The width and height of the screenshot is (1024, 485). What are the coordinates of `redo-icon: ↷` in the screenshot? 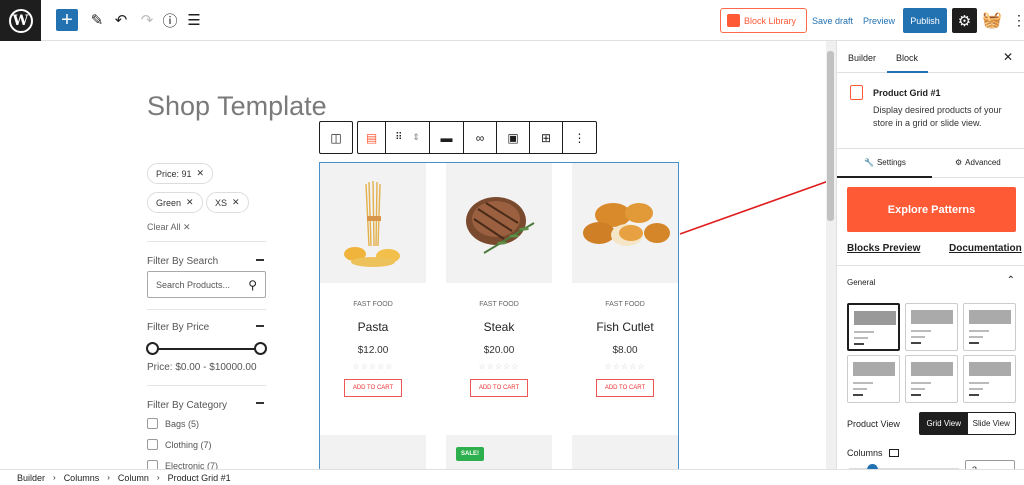 It's located at (147, 20).